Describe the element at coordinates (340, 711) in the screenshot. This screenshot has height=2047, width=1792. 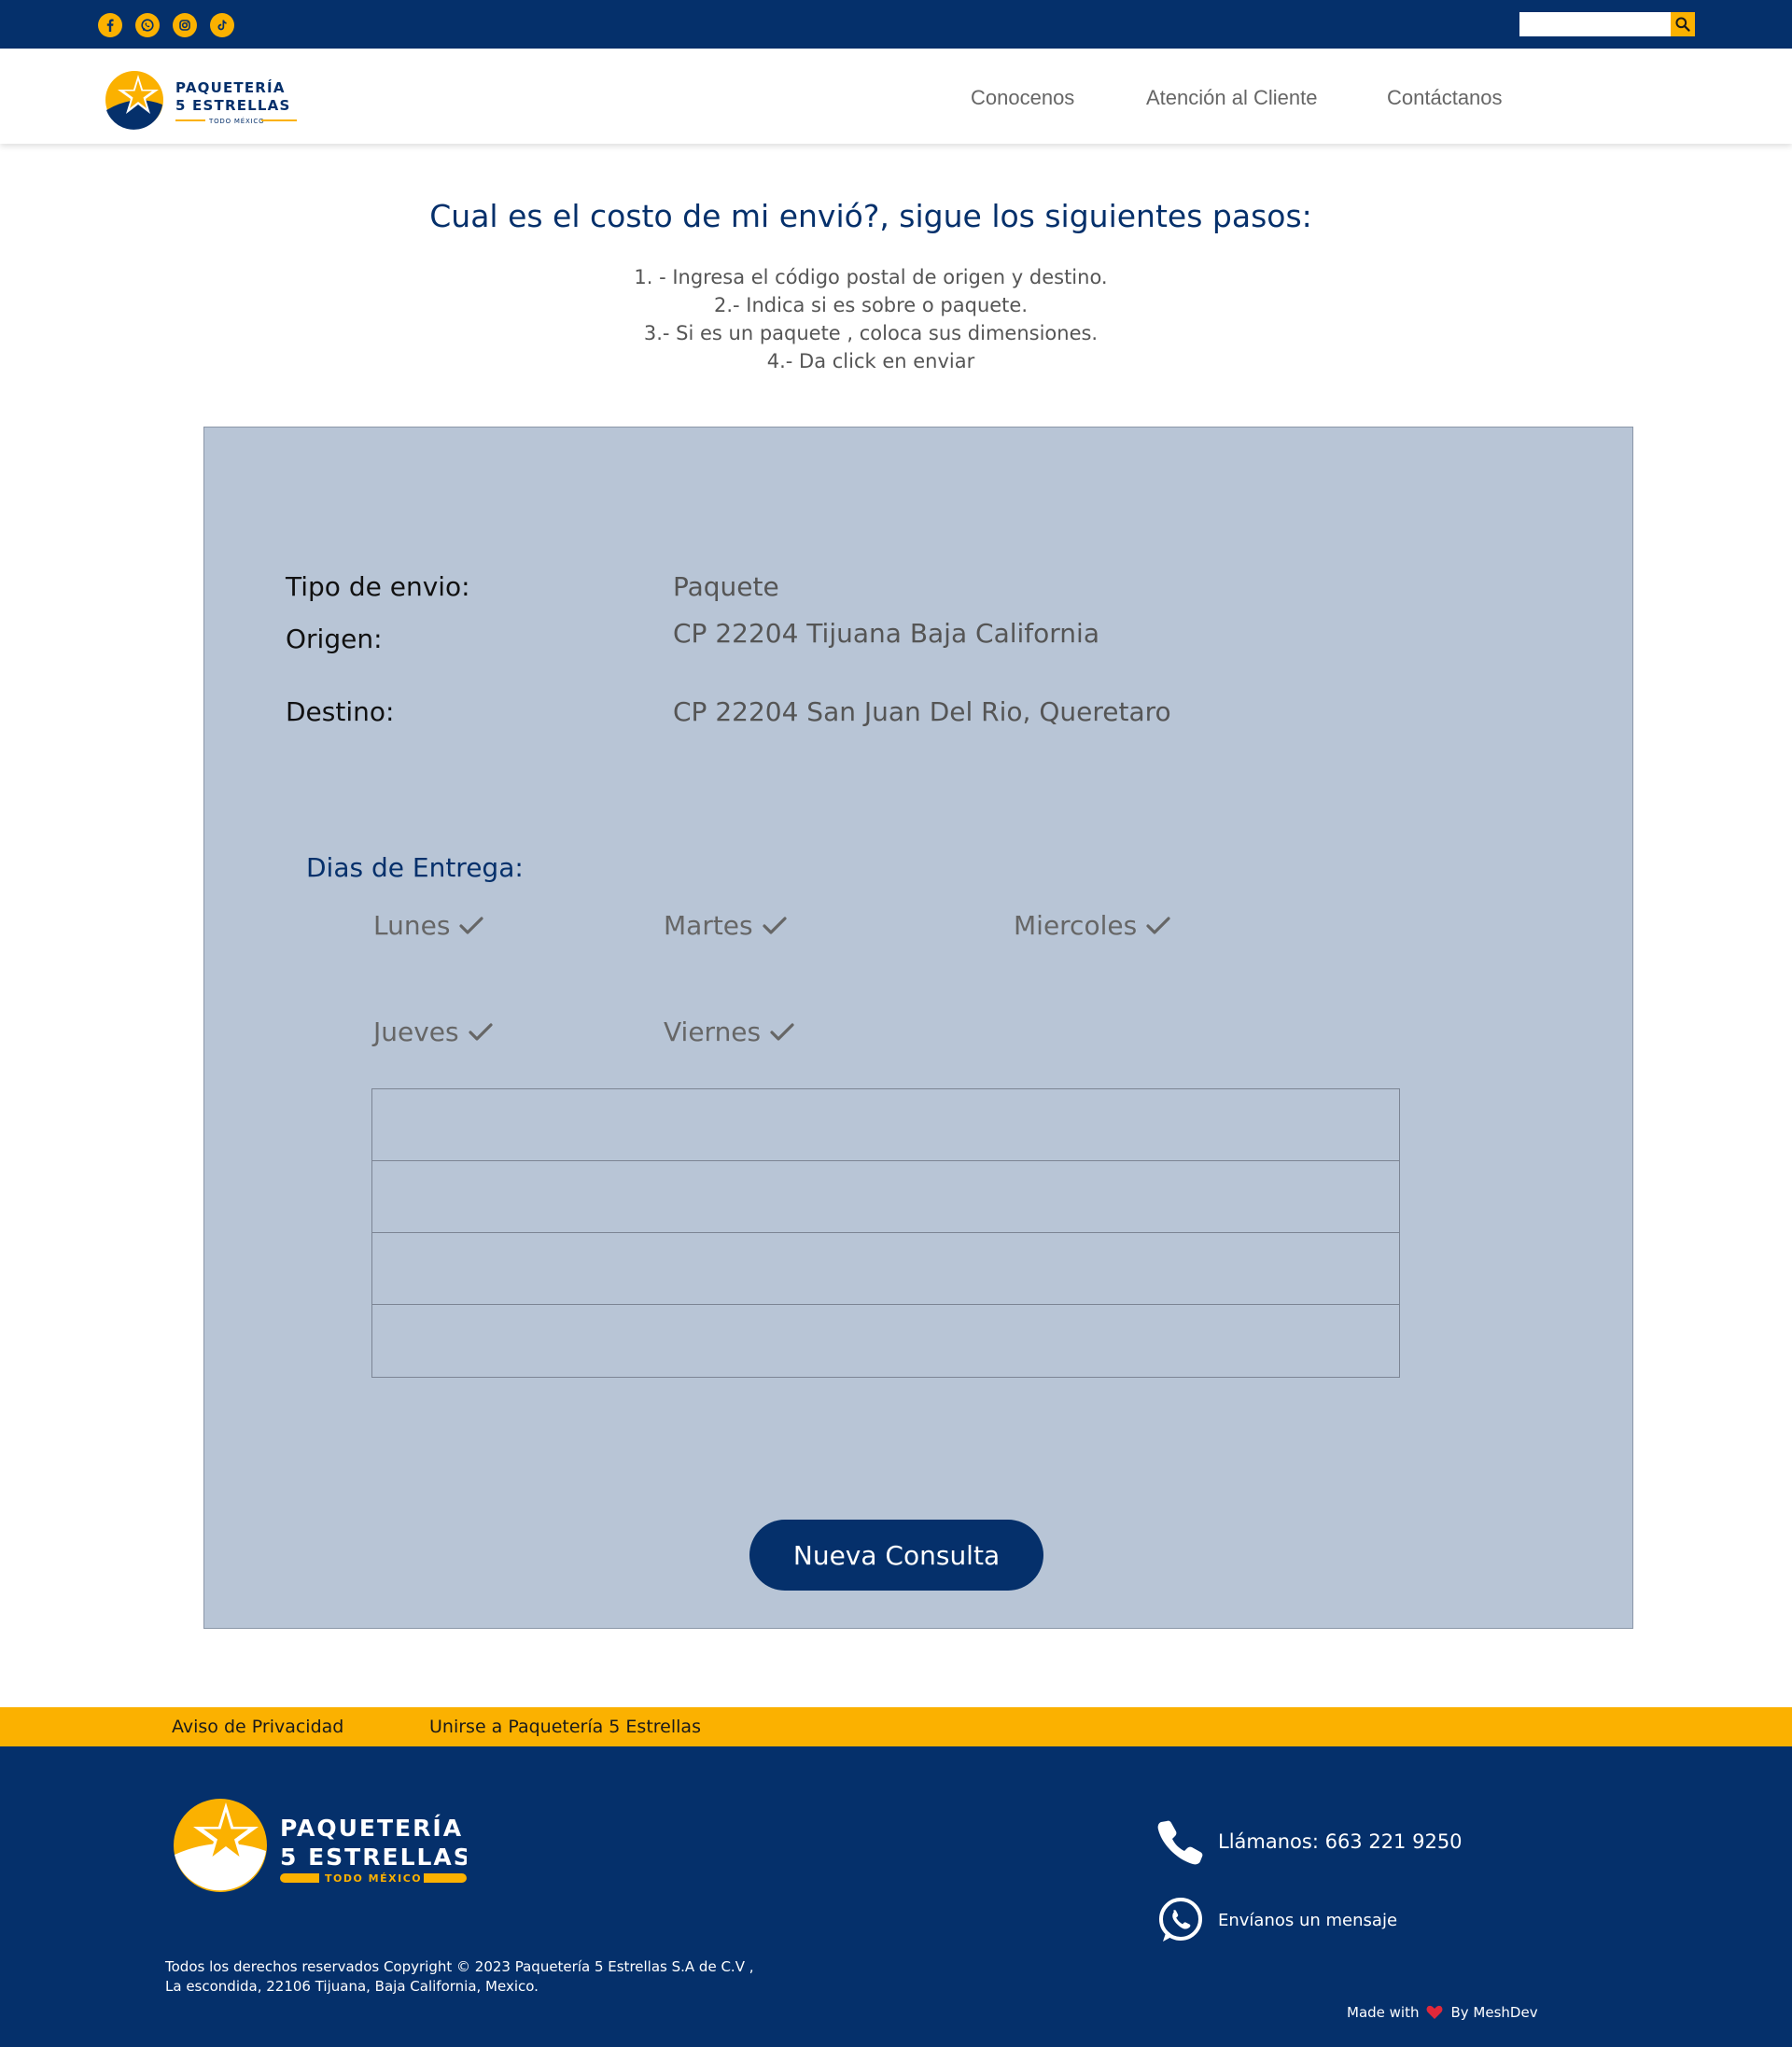
I see `destination-label: Destino:` at that location.